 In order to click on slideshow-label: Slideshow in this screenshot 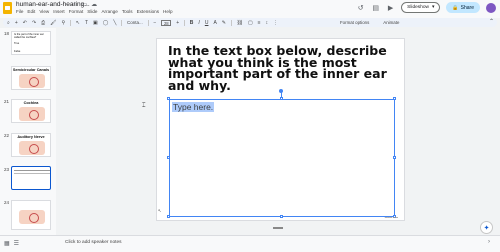, I will do `click(418, 7)`.